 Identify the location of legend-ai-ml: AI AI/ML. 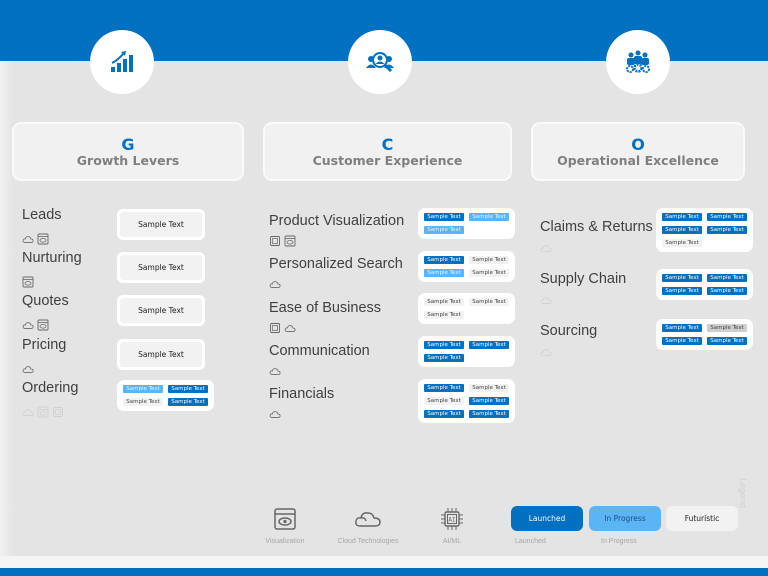
(452, 525).